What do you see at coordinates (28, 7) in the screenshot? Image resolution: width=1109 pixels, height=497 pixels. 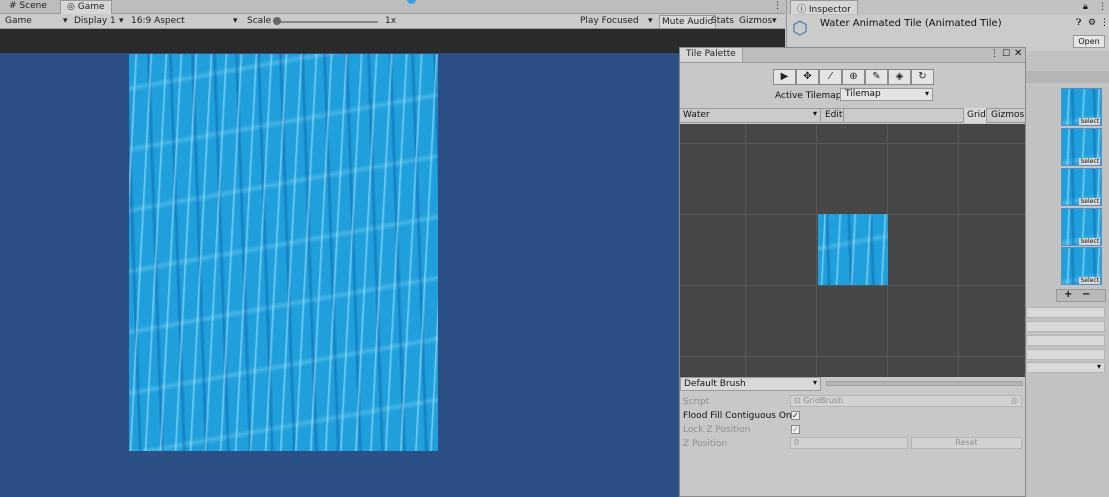 I see `tab-scene: # Scene` at bounding box center [28, 7].